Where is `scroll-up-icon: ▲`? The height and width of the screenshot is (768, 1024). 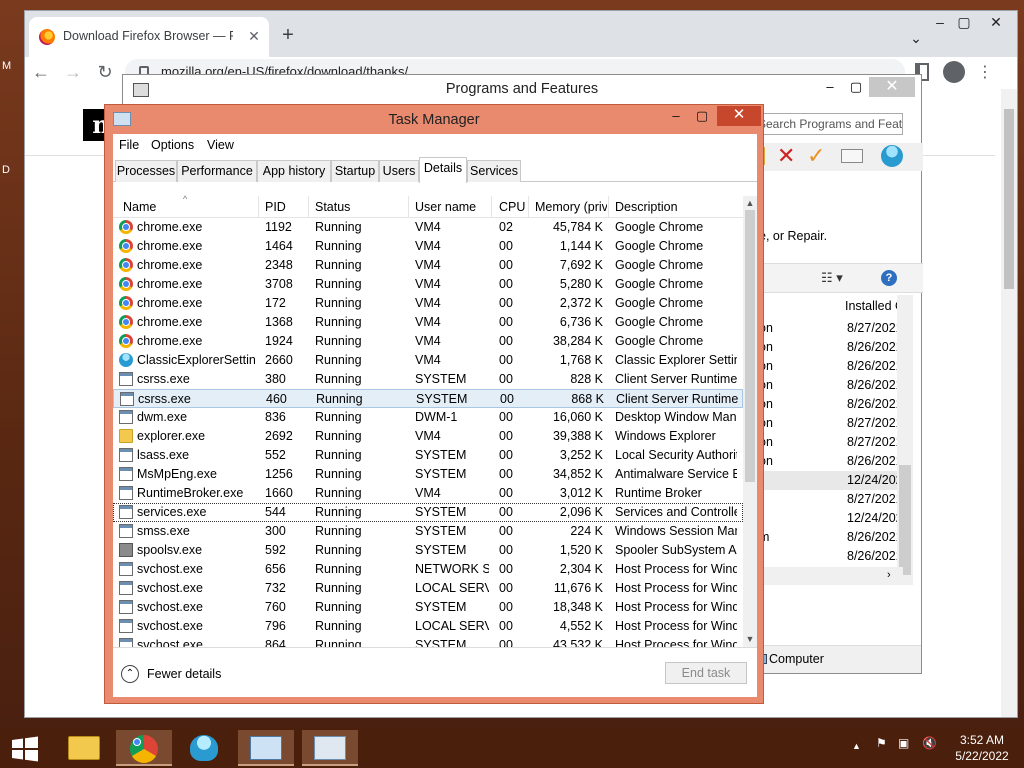
scroll-up-icon: ▲ is located at coordinates (750, 203).